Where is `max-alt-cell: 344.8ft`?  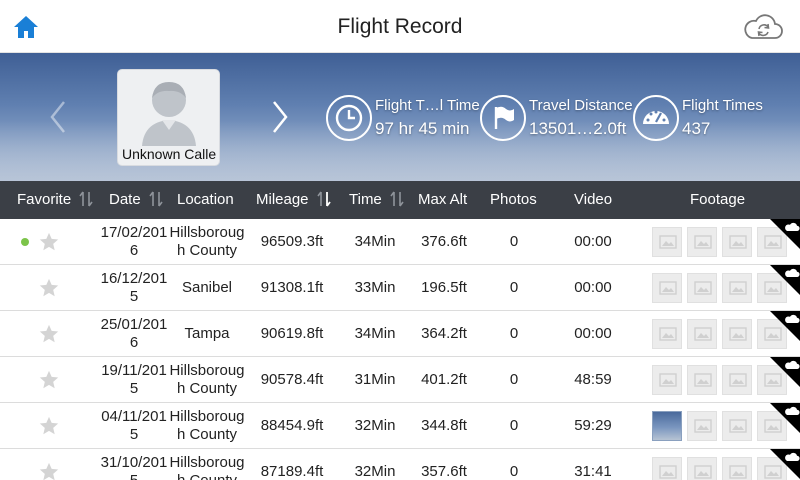
max-alt-cell: 344.8ft is located at coordinates (444, 425).